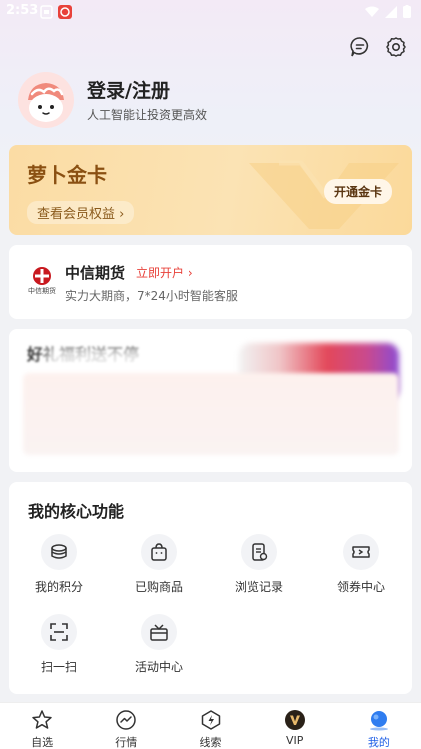 This screenshot has width=421, height=749. Describe the element at coordinates (81, 212) in the screenshot. I see `view-benefits-link: 查看会员权益 ›` at that location.